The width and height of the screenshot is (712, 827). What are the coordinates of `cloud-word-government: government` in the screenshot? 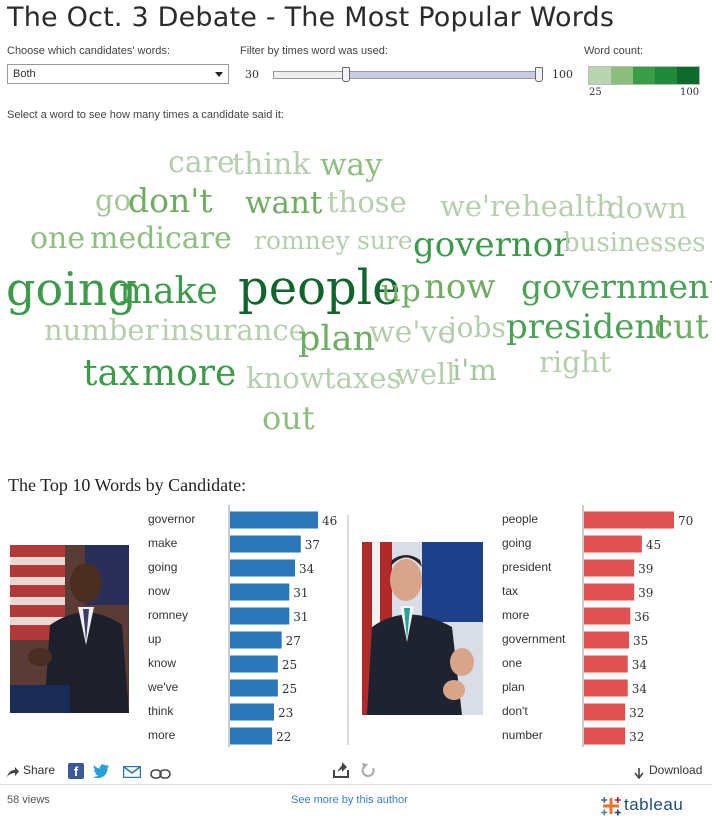 It's located at (616, 286).